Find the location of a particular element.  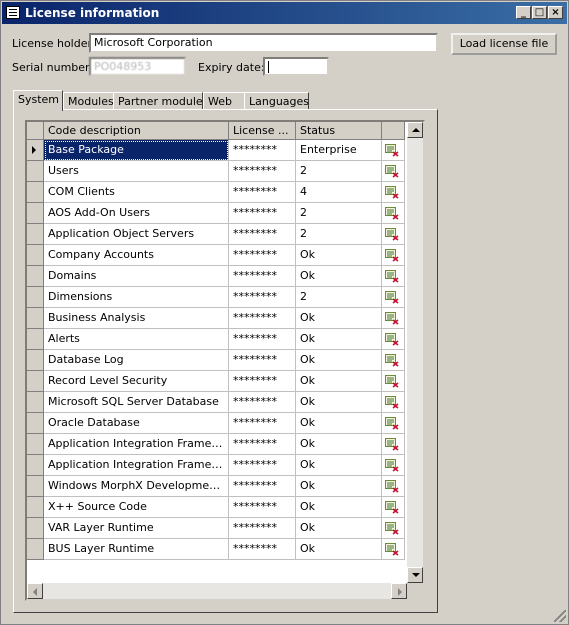

scroll-right-button is located at coordinates (399, 591).